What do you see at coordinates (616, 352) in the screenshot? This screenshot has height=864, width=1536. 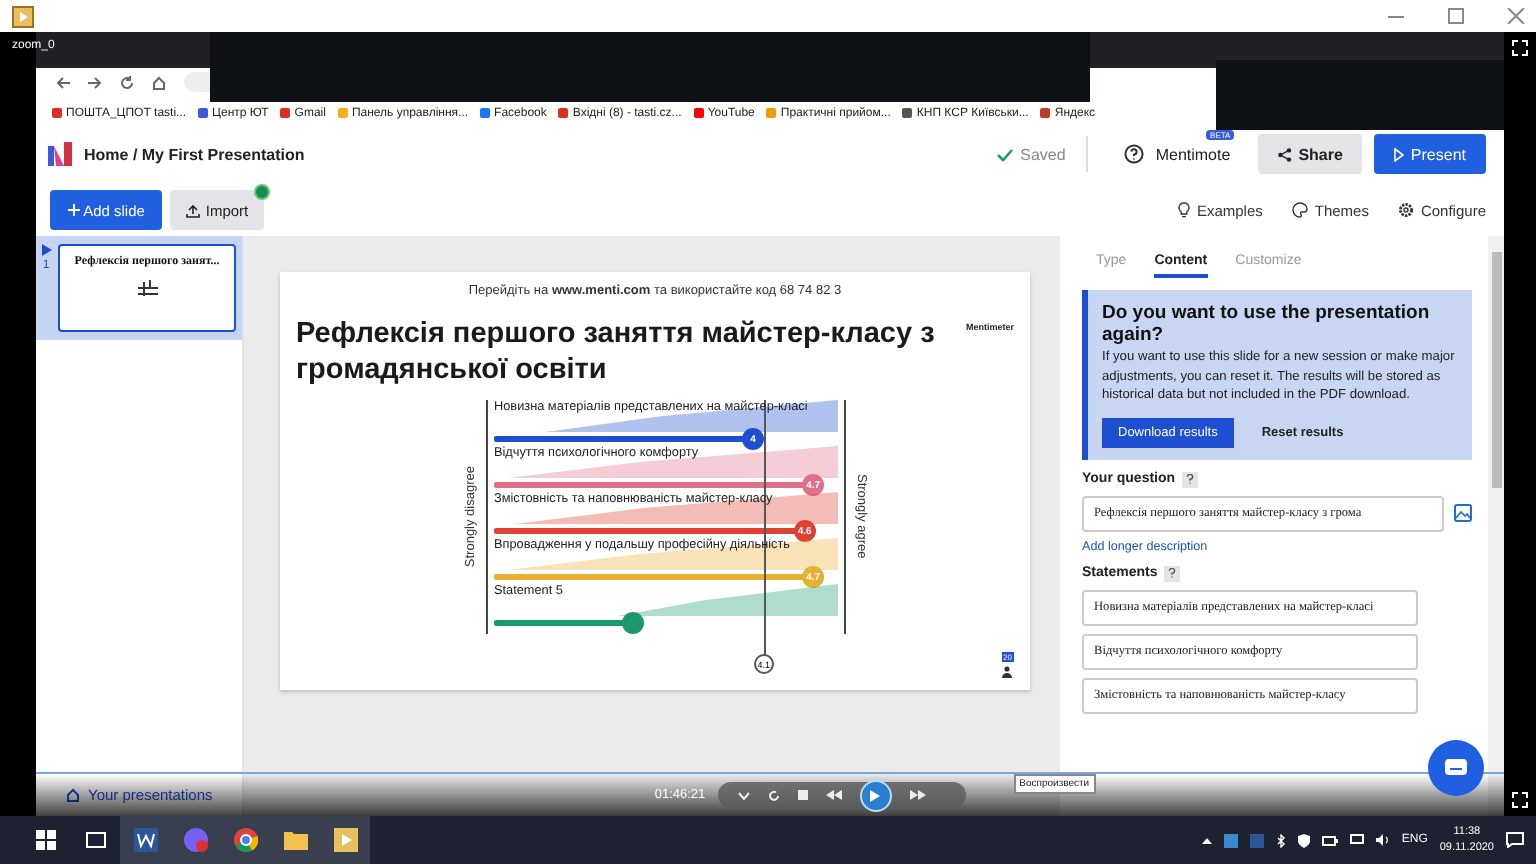 I see `slide-title: Рефлексія першого заняття майстер-класу з громадянської освіти` at bounding box center [616, 352].